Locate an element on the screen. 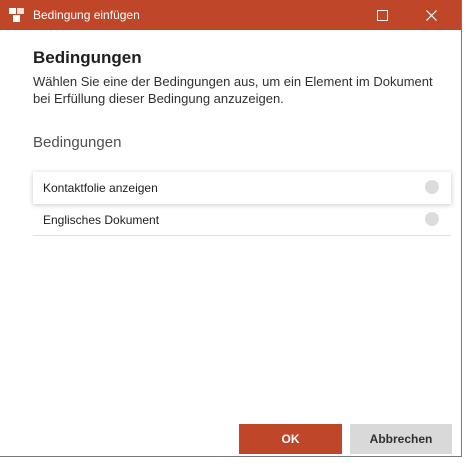 This screenshot has width=468, height=463. app-logo-icon is located at coordinates (16, 15).